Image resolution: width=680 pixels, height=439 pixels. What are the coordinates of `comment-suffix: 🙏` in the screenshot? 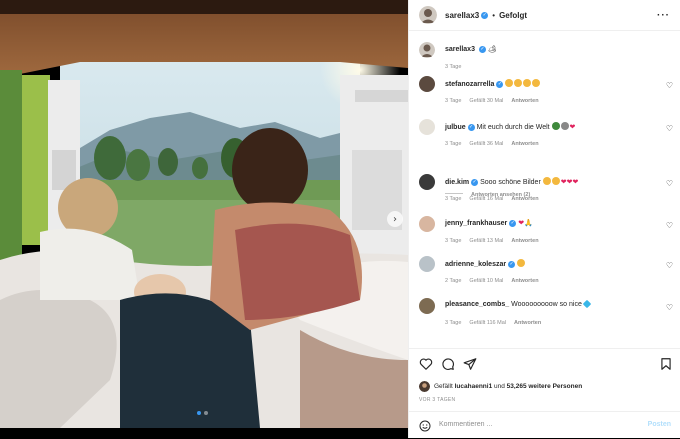 It's located at (528, 223).